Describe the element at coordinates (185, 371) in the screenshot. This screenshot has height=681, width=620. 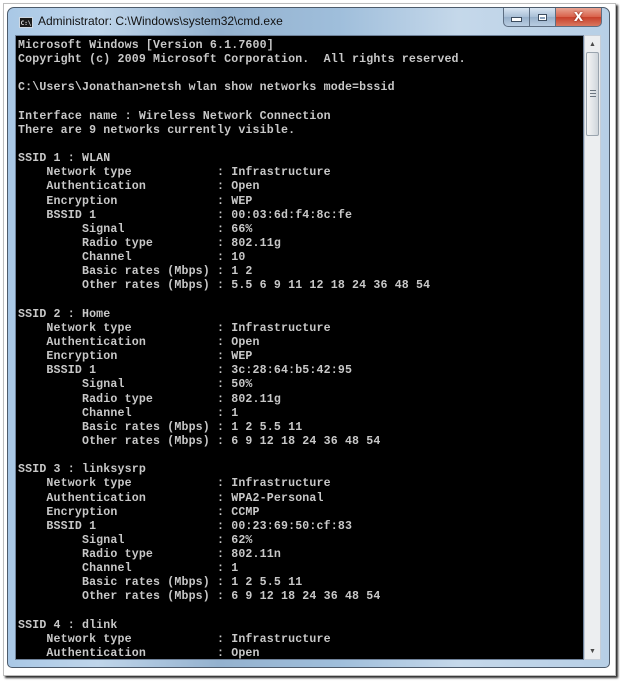
I see `console-line: BSSID 1 : 3c:28:64:b5:42:95` at that location.